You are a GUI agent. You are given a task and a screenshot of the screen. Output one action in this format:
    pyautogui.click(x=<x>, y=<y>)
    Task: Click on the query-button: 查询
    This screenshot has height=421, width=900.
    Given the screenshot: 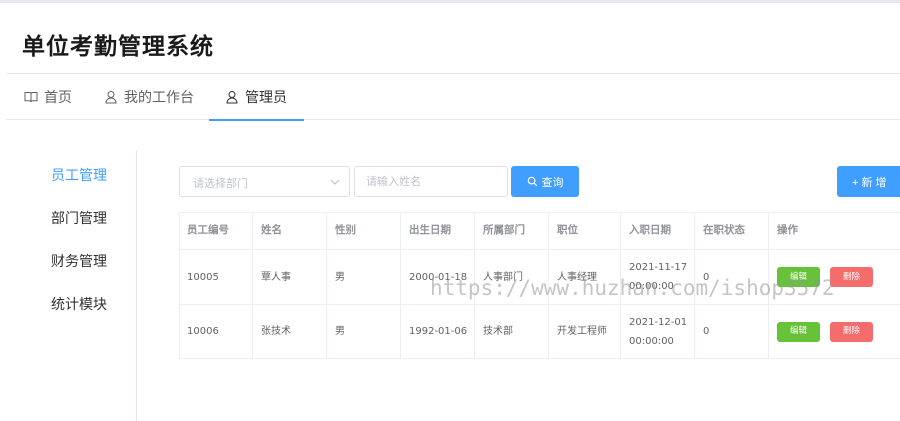 What is the action you would take?
    pyautogui.click(x=545, y=181)
    